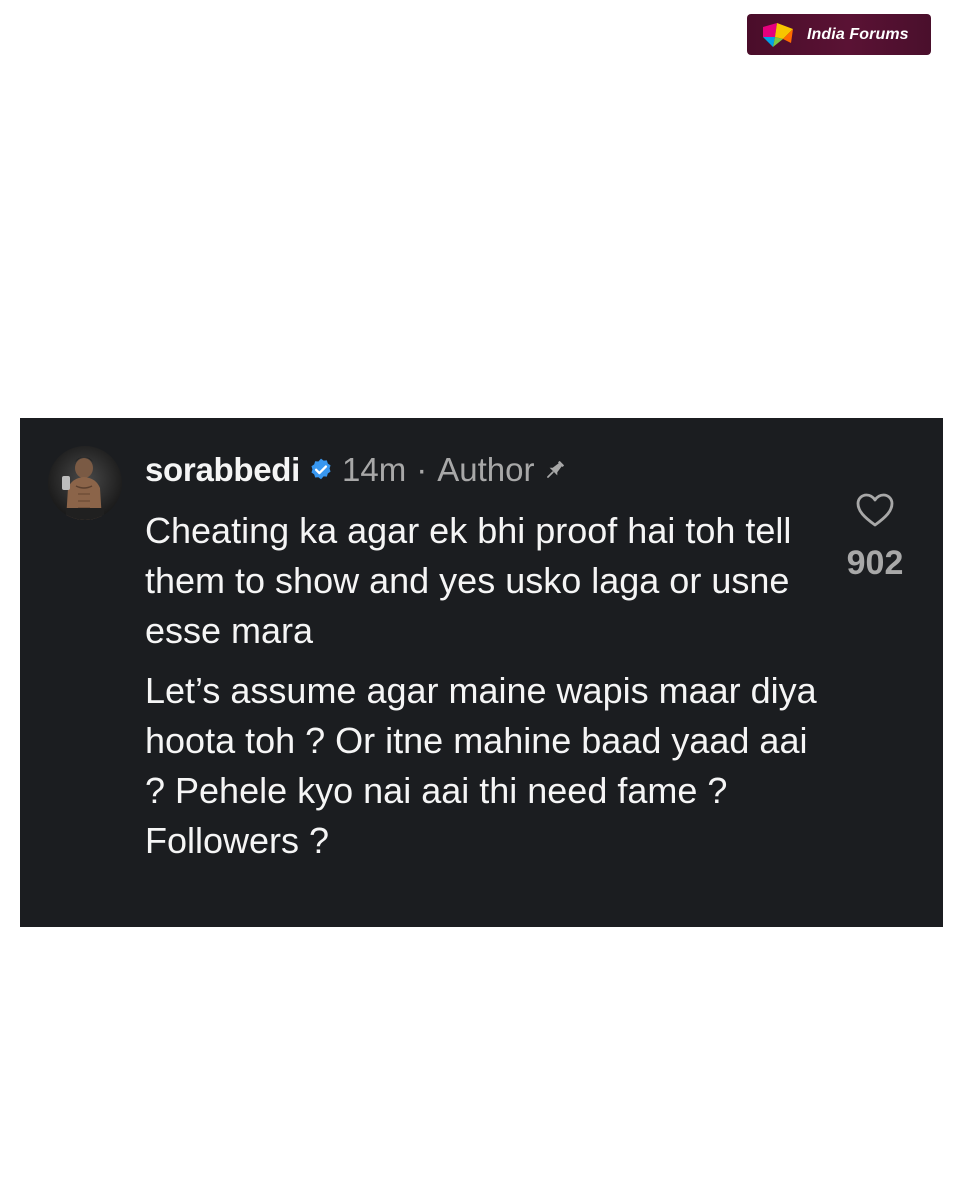 The image size is (960, 1200). What do you see at coordinates (875, 563) in the screenshot?
I see `like-count: 902` at bounding box center [875, 563].